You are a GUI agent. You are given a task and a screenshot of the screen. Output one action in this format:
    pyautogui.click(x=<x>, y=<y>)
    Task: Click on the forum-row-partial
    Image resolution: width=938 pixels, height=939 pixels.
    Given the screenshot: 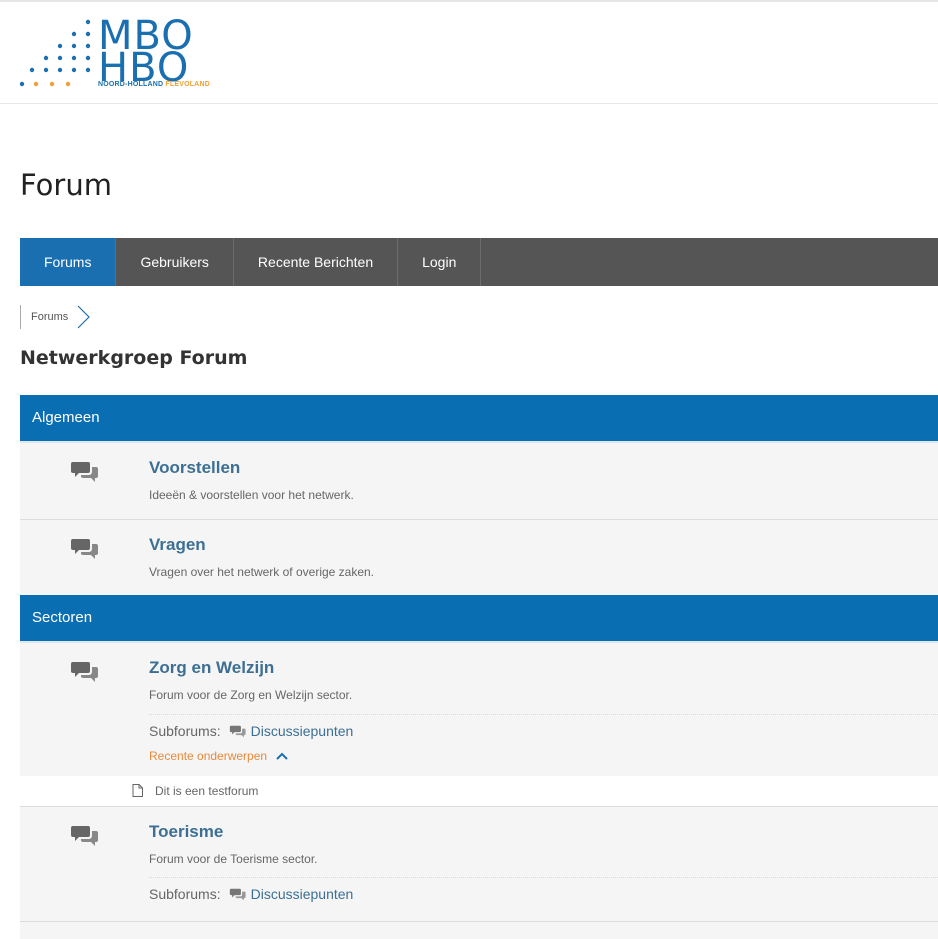 What is the action you would take?
    pyautogui.click(x=479, y=930)
    